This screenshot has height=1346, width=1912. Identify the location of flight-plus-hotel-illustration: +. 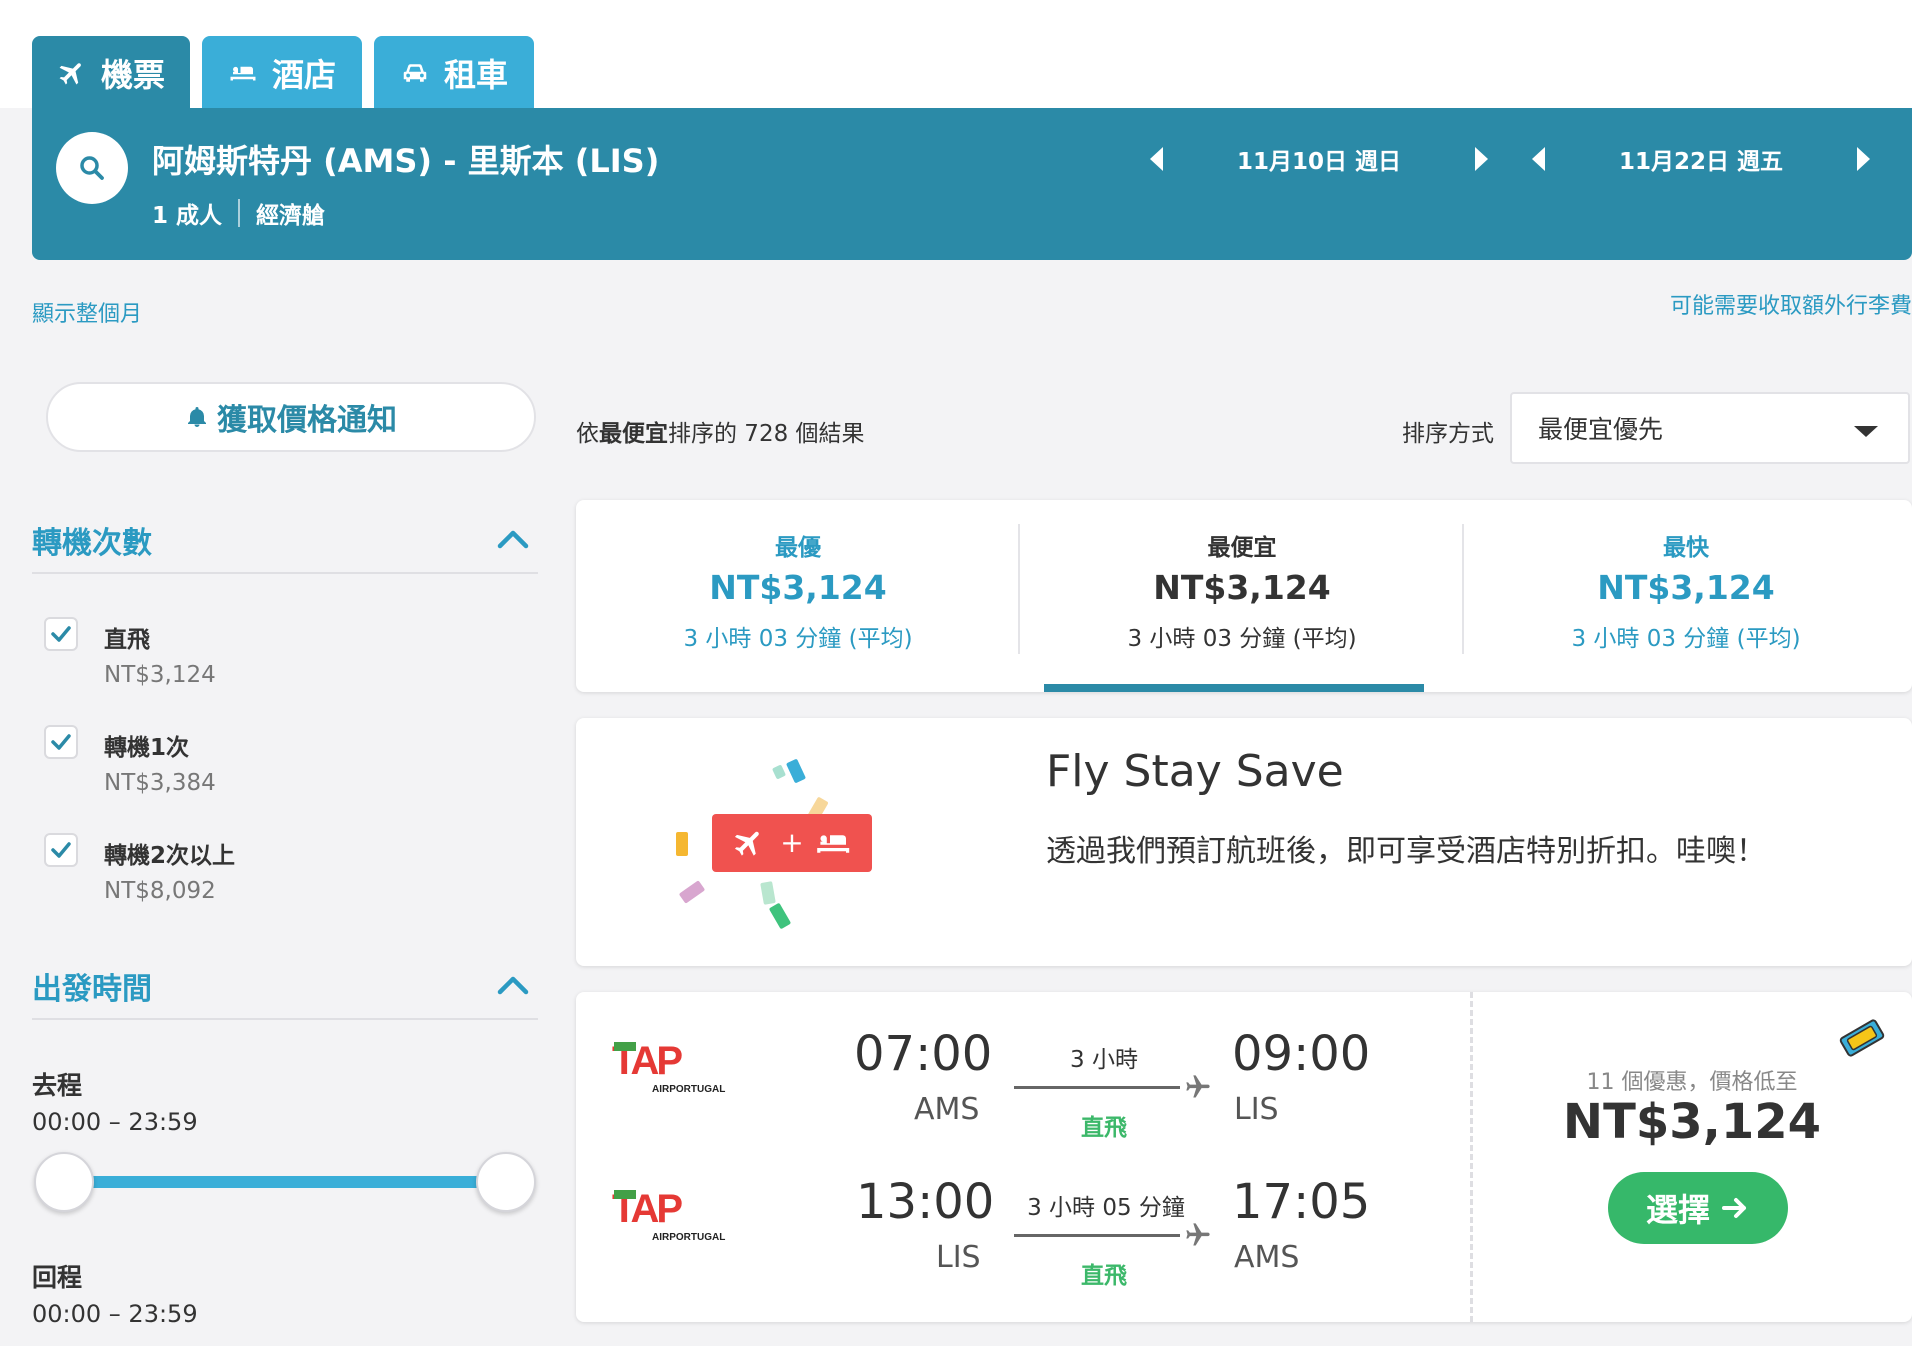
(774, 844).